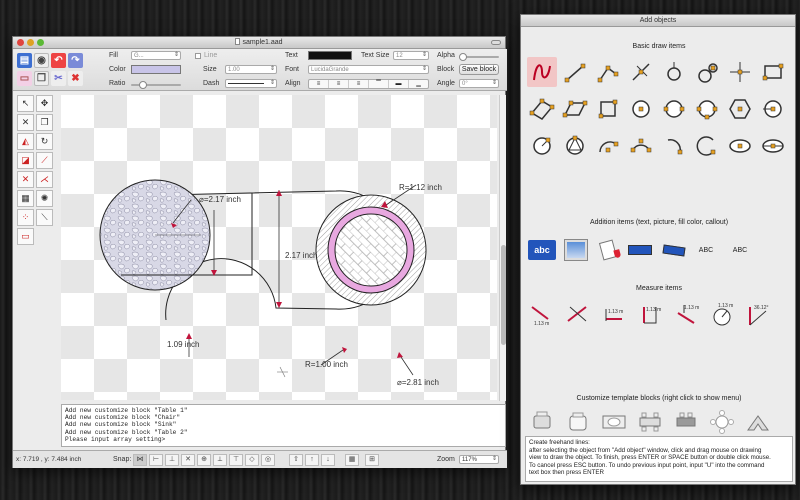  Describe the element at coordinates (674, 109) in the screenshot. I see `circle-2point-icon` at that location.